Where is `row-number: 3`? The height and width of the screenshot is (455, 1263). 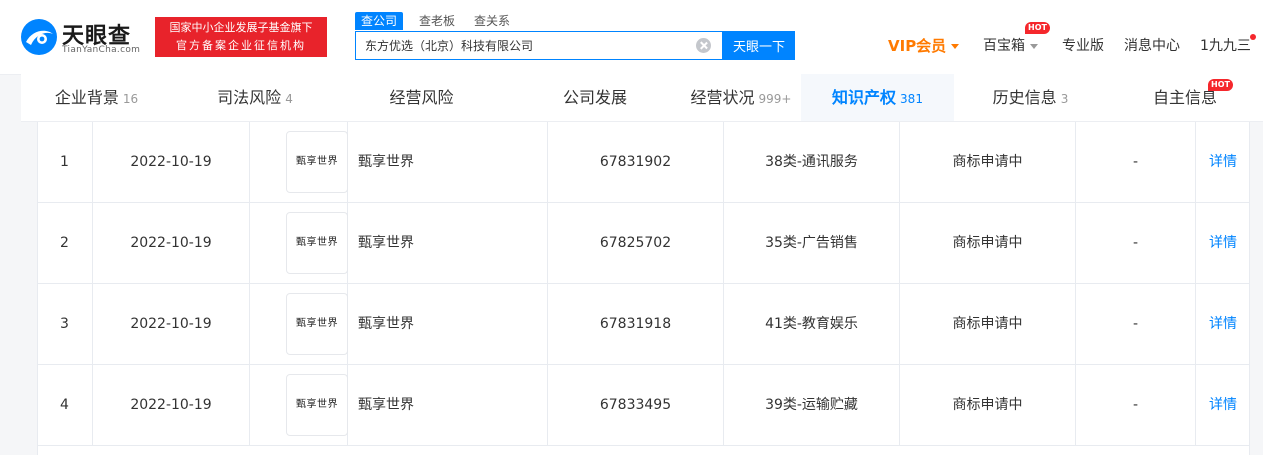 row-number: 3 is located at coordinates (65, 324).